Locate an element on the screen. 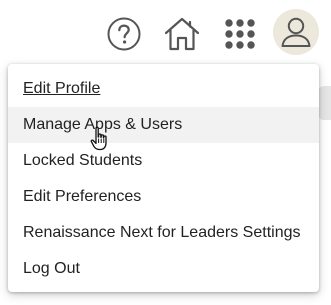  menu-item-edit-profile: Edit Profile is located at coordinates (163, 89).